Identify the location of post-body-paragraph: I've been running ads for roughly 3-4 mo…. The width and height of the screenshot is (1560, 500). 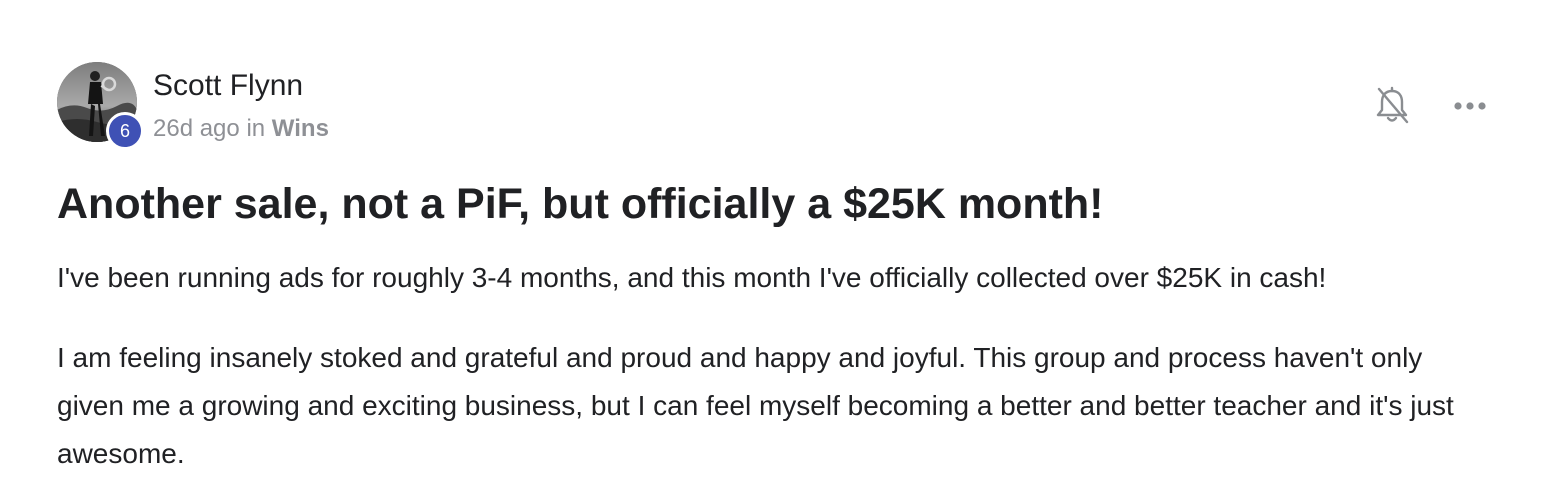
(692, 277).